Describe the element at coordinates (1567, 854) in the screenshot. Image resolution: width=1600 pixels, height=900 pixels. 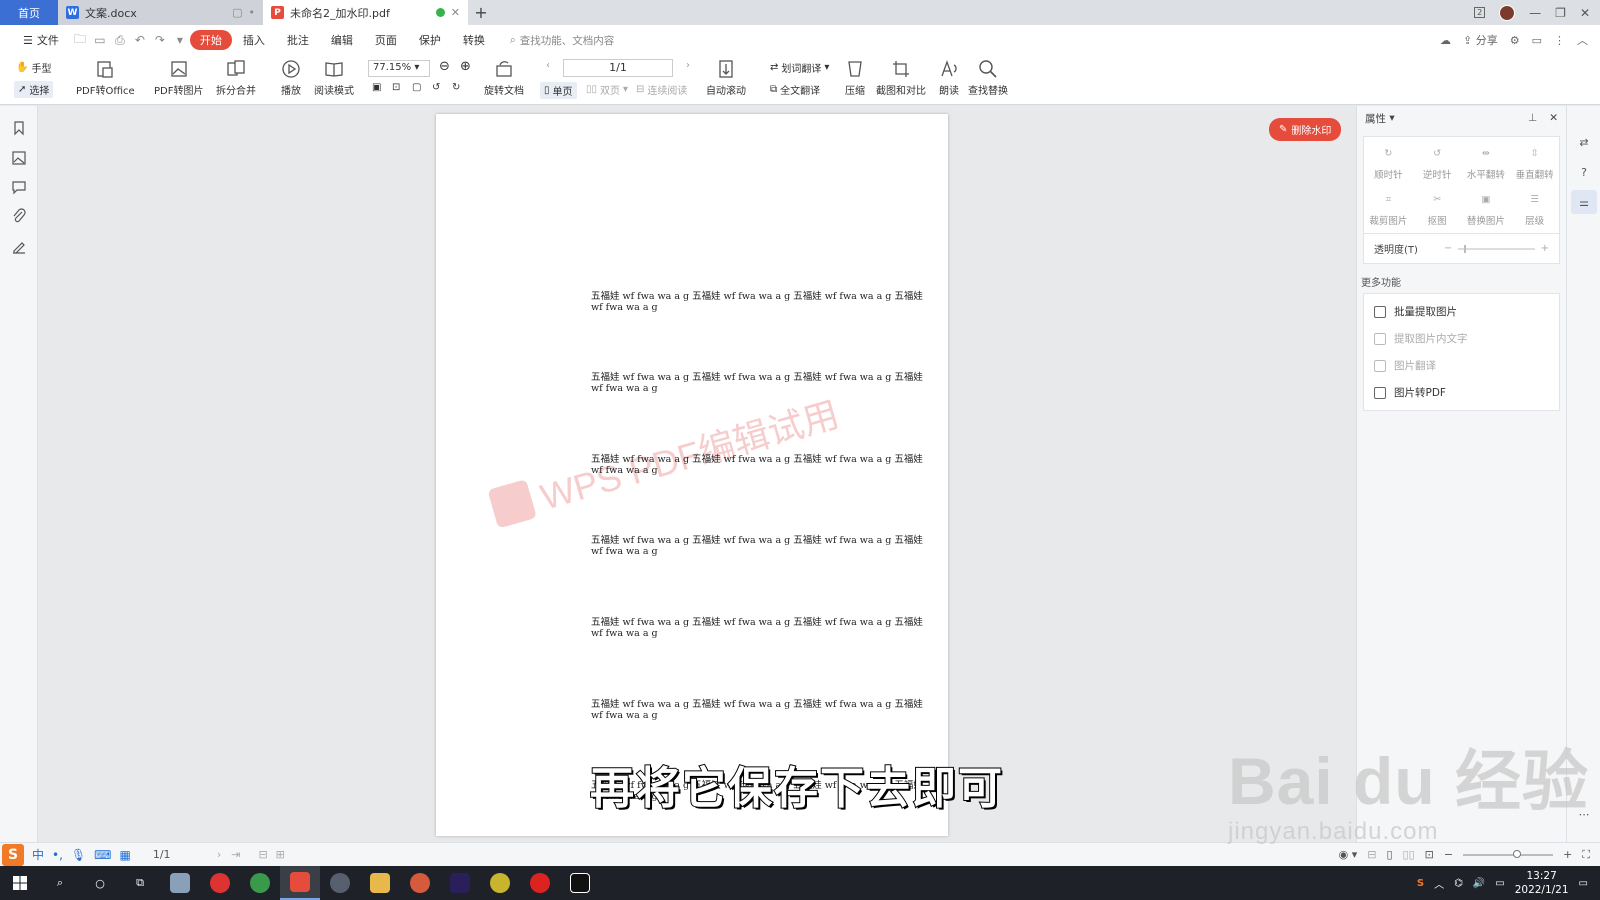
I see `status-zoom-in-icon: +` at that location.